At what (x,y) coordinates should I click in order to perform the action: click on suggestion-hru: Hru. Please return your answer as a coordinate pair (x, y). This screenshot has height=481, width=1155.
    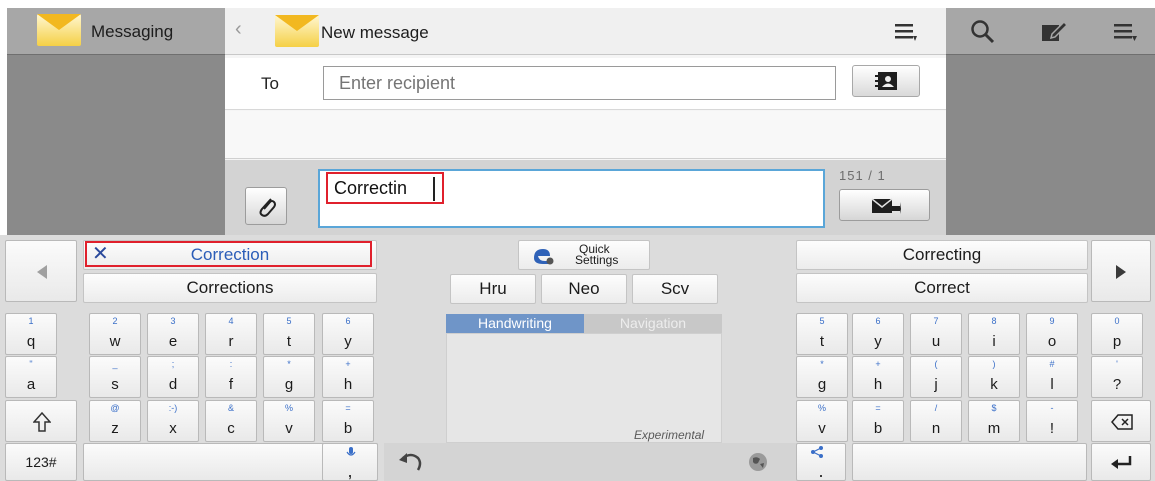
    Looking at the image, I should click on (493, 289).